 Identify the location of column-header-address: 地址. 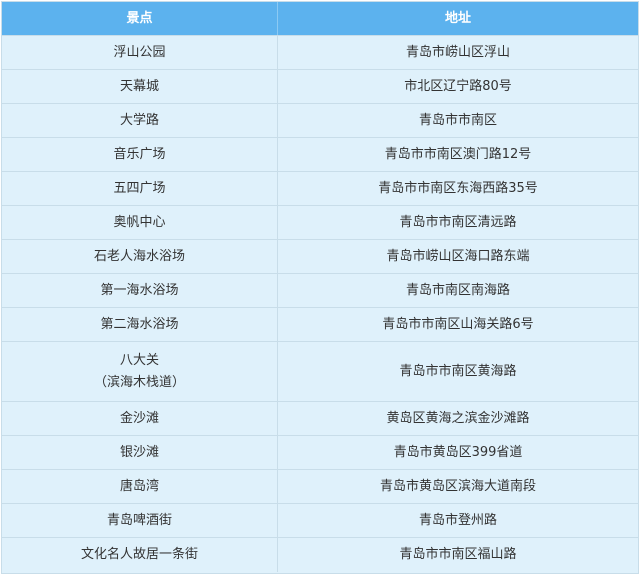
(457, 18).